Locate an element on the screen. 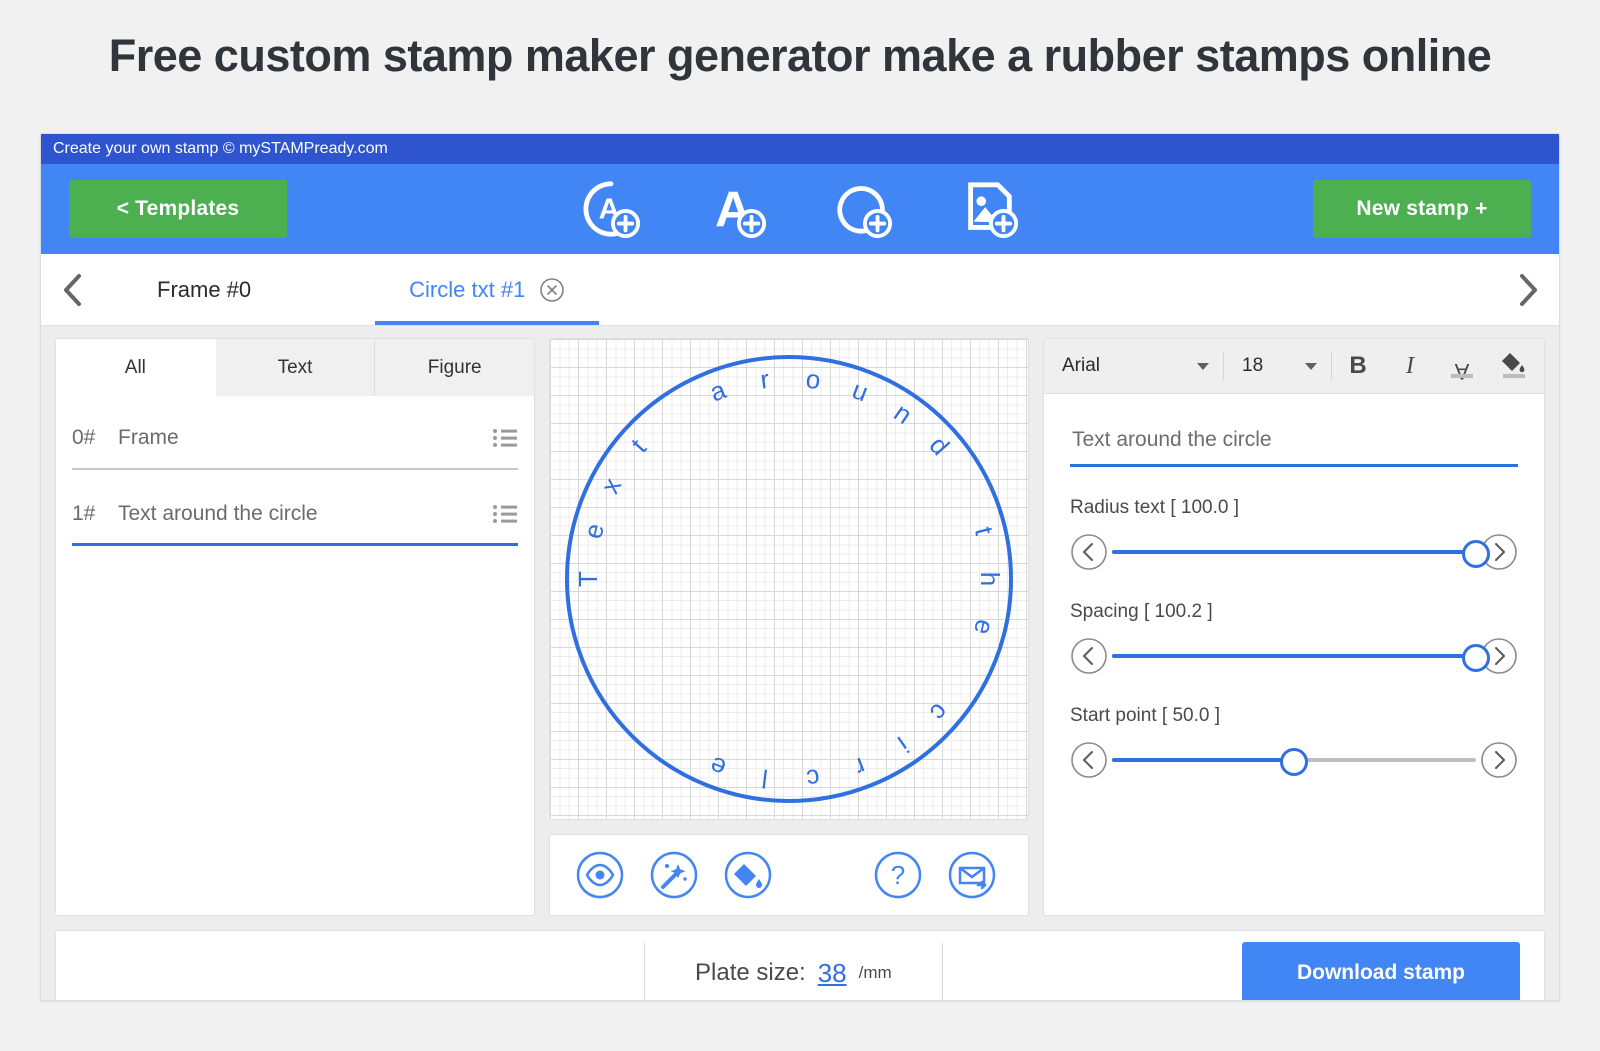 This screenshot has height=1051, width=1600. stamp-canvas: Textaroundthecircle is located at coordinates (789, 579).